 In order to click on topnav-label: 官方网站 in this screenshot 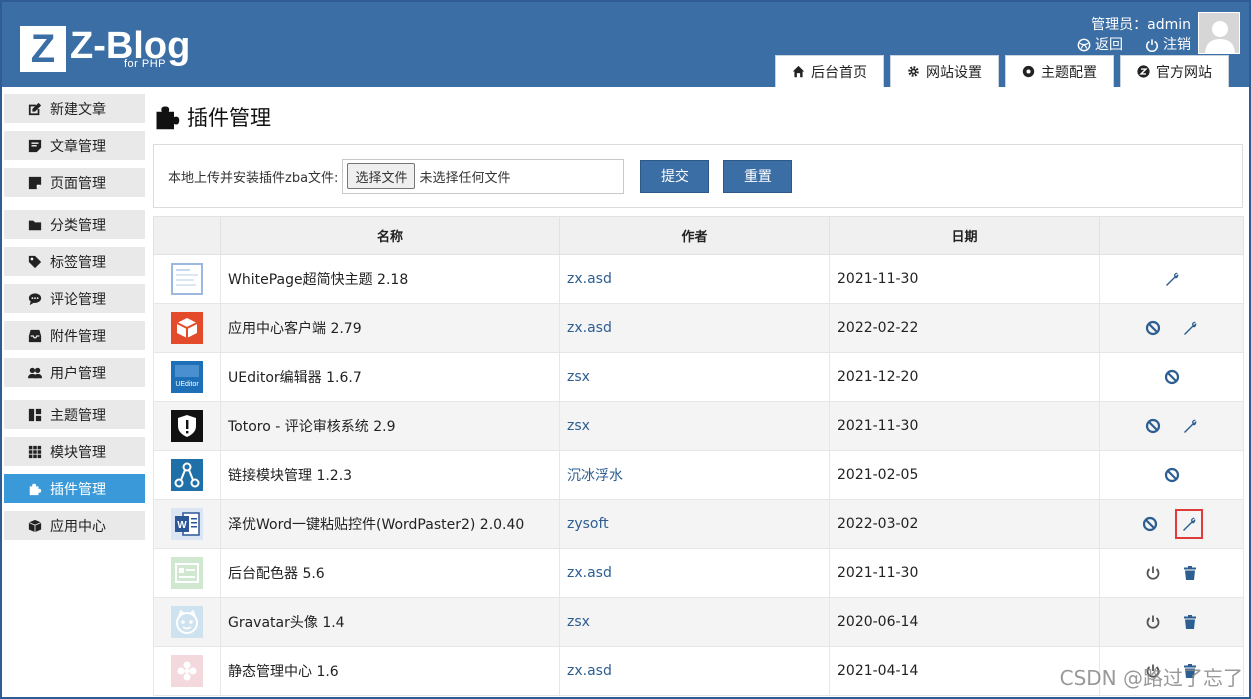, I will do `click(1184, 72)`.